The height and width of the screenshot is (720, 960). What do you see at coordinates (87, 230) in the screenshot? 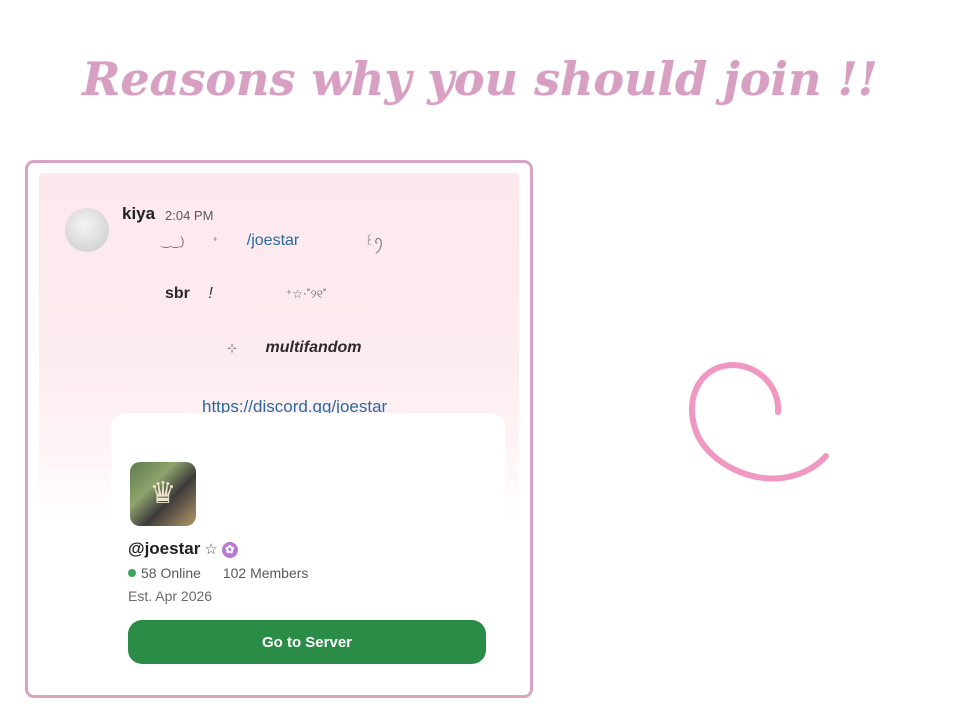
I see `user-avatar` at bounding box center [87, 230].